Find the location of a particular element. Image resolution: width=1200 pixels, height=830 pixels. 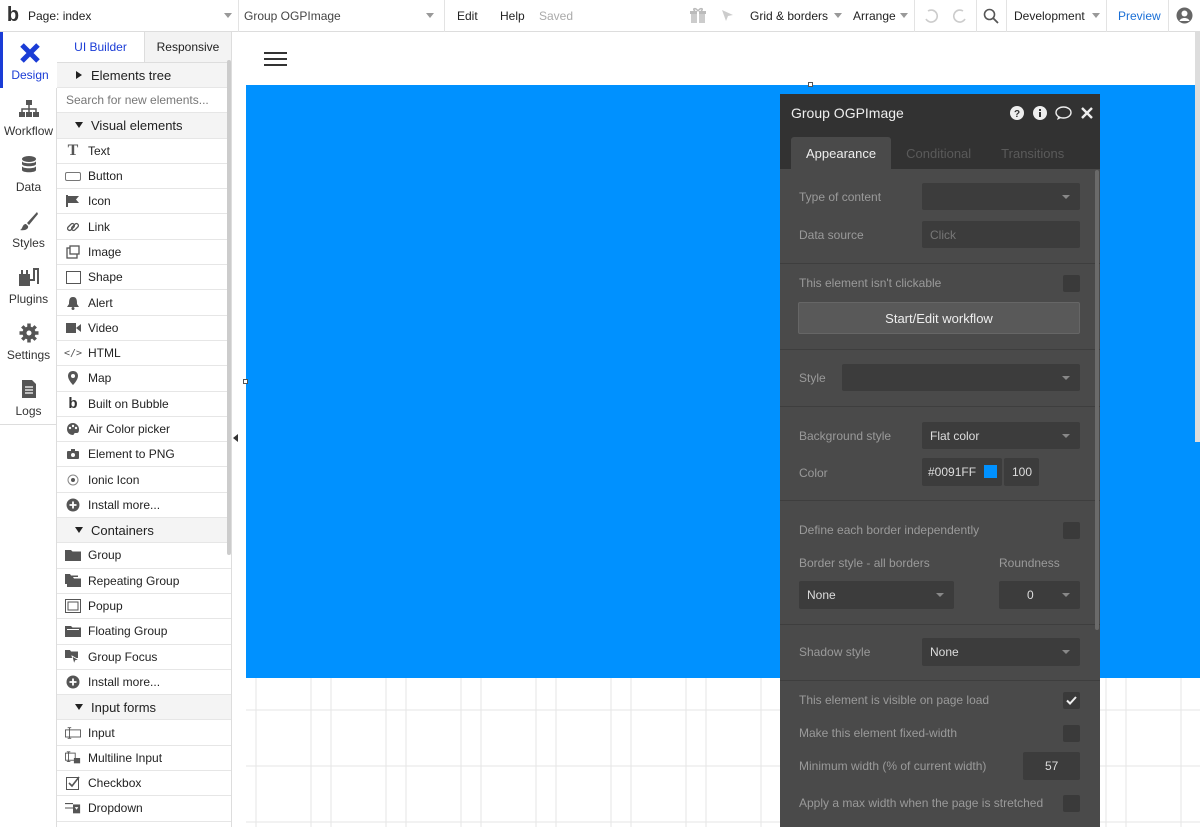

border-independent-checkbox is located at coordinates (1071, 530).